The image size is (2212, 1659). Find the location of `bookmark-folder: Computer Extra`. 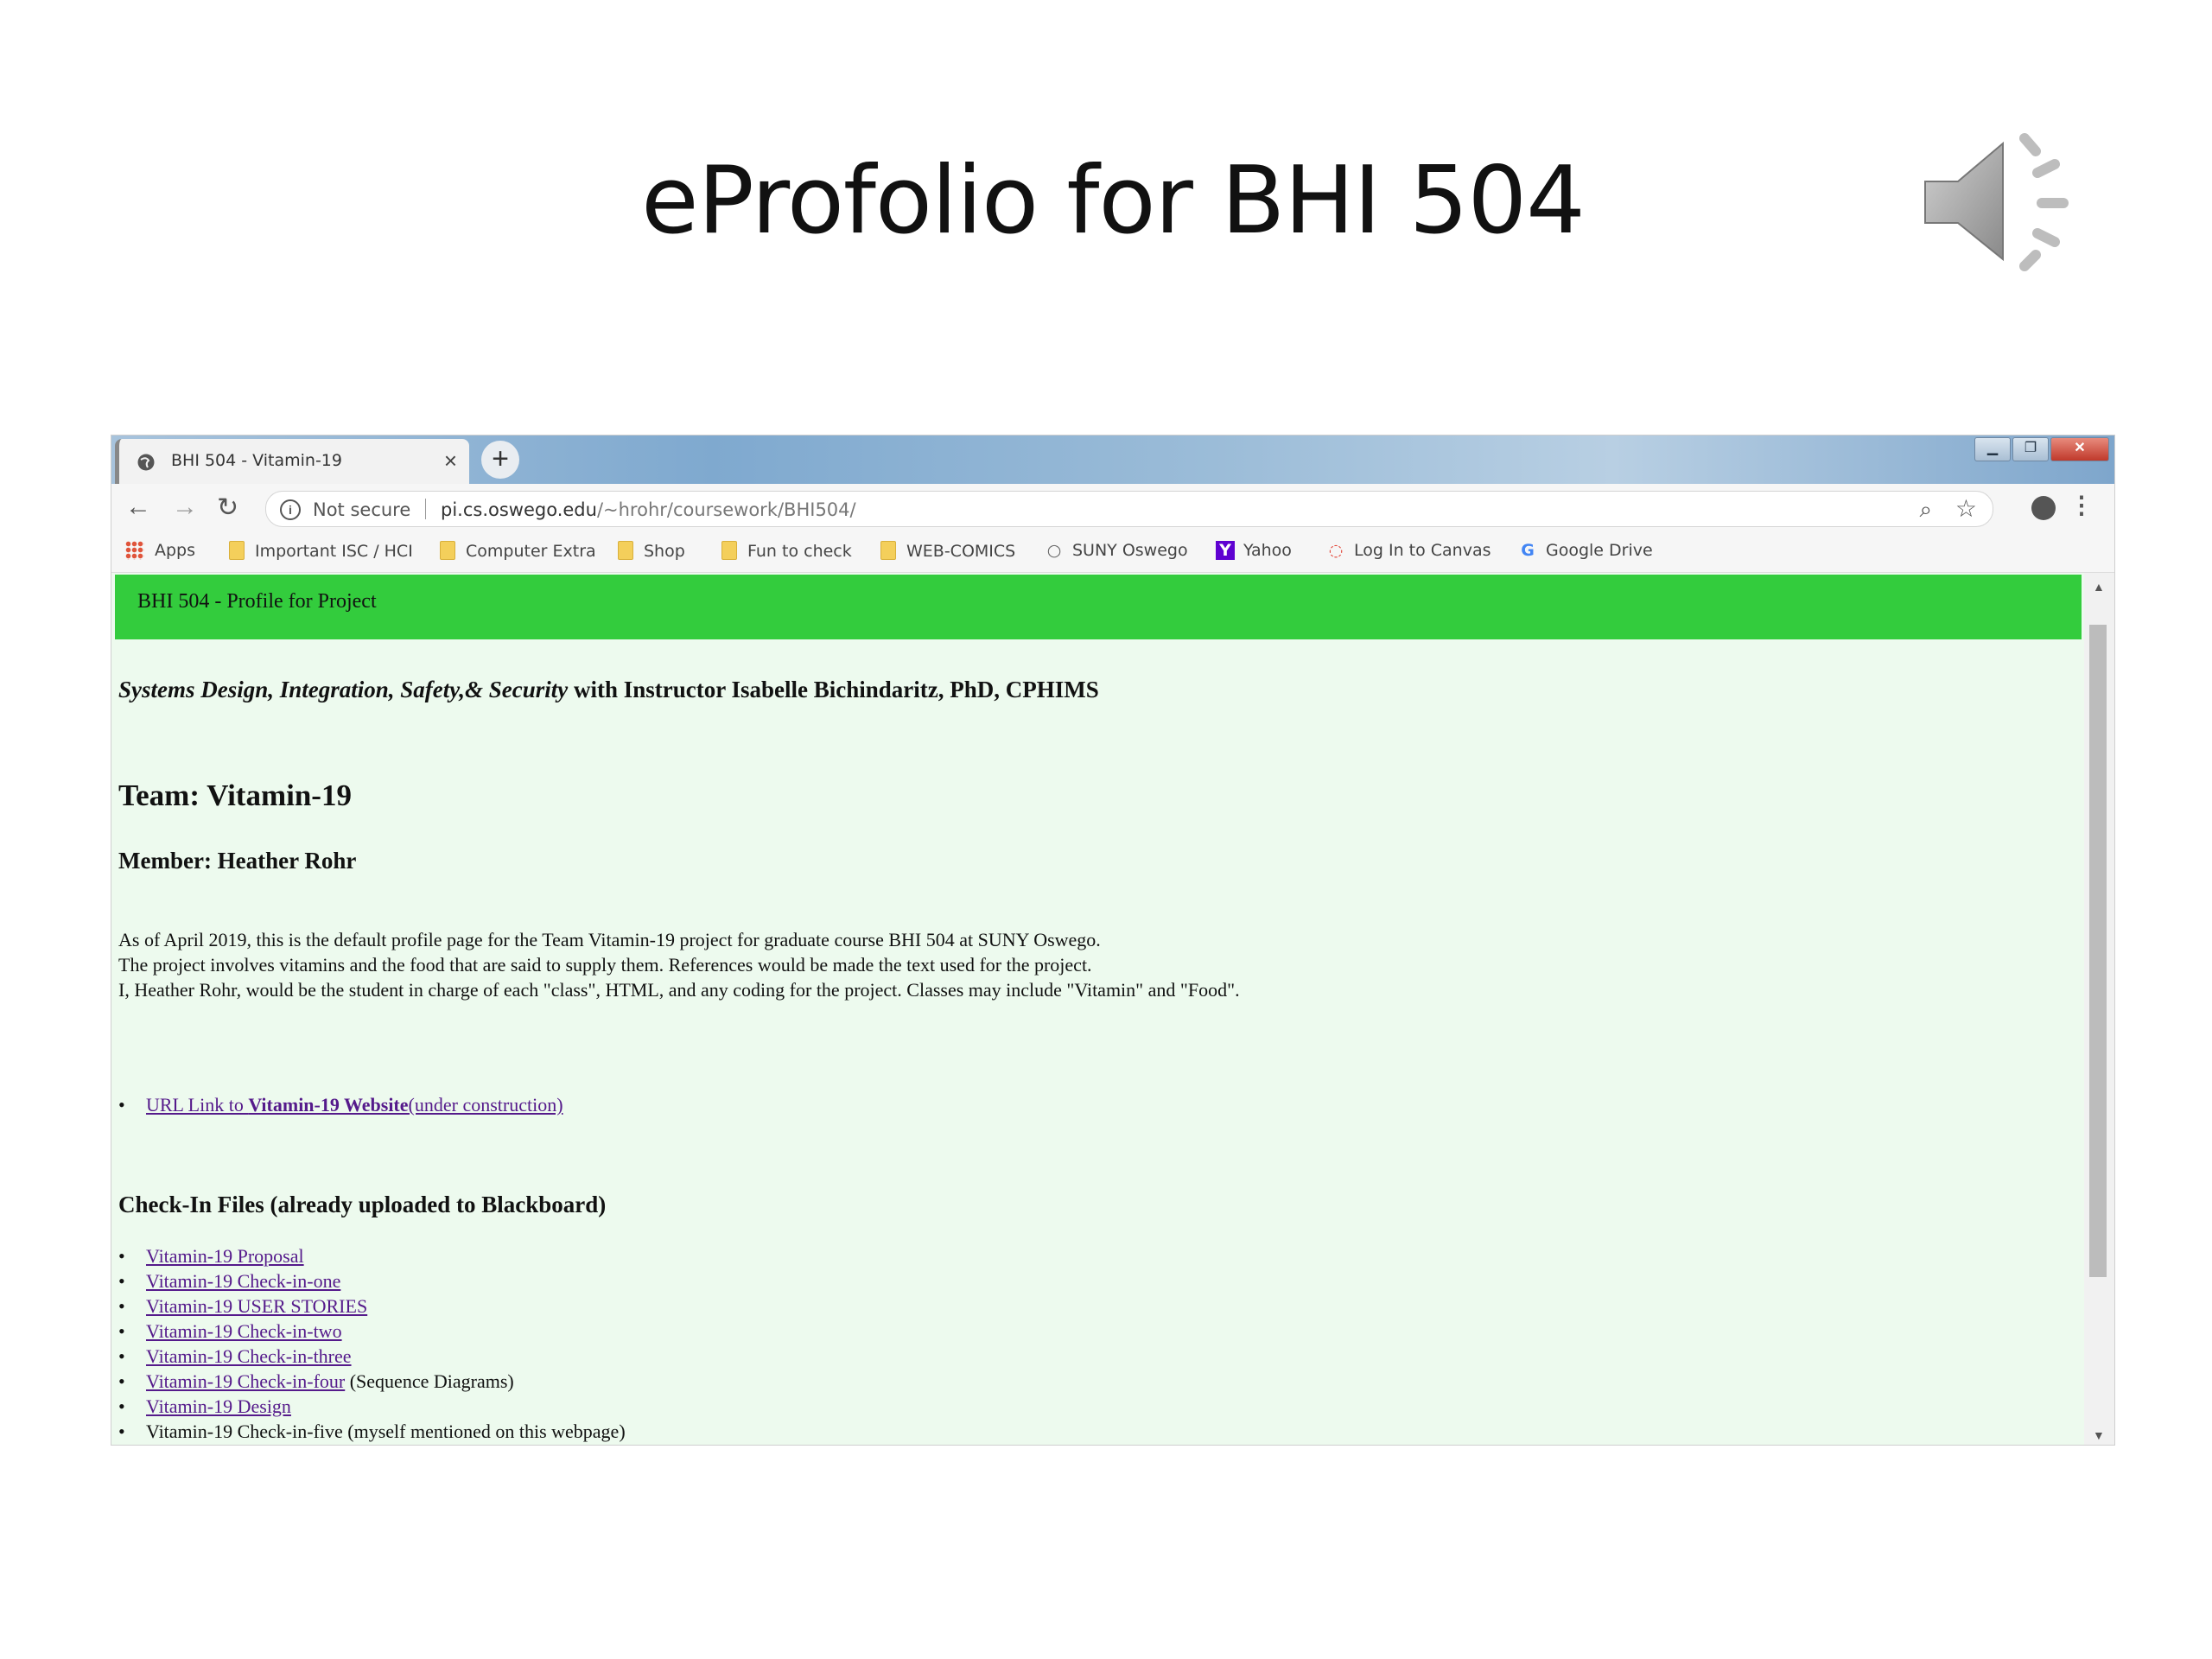

bookmark-folder: Computer Extra is located at coordinates (518, 551).